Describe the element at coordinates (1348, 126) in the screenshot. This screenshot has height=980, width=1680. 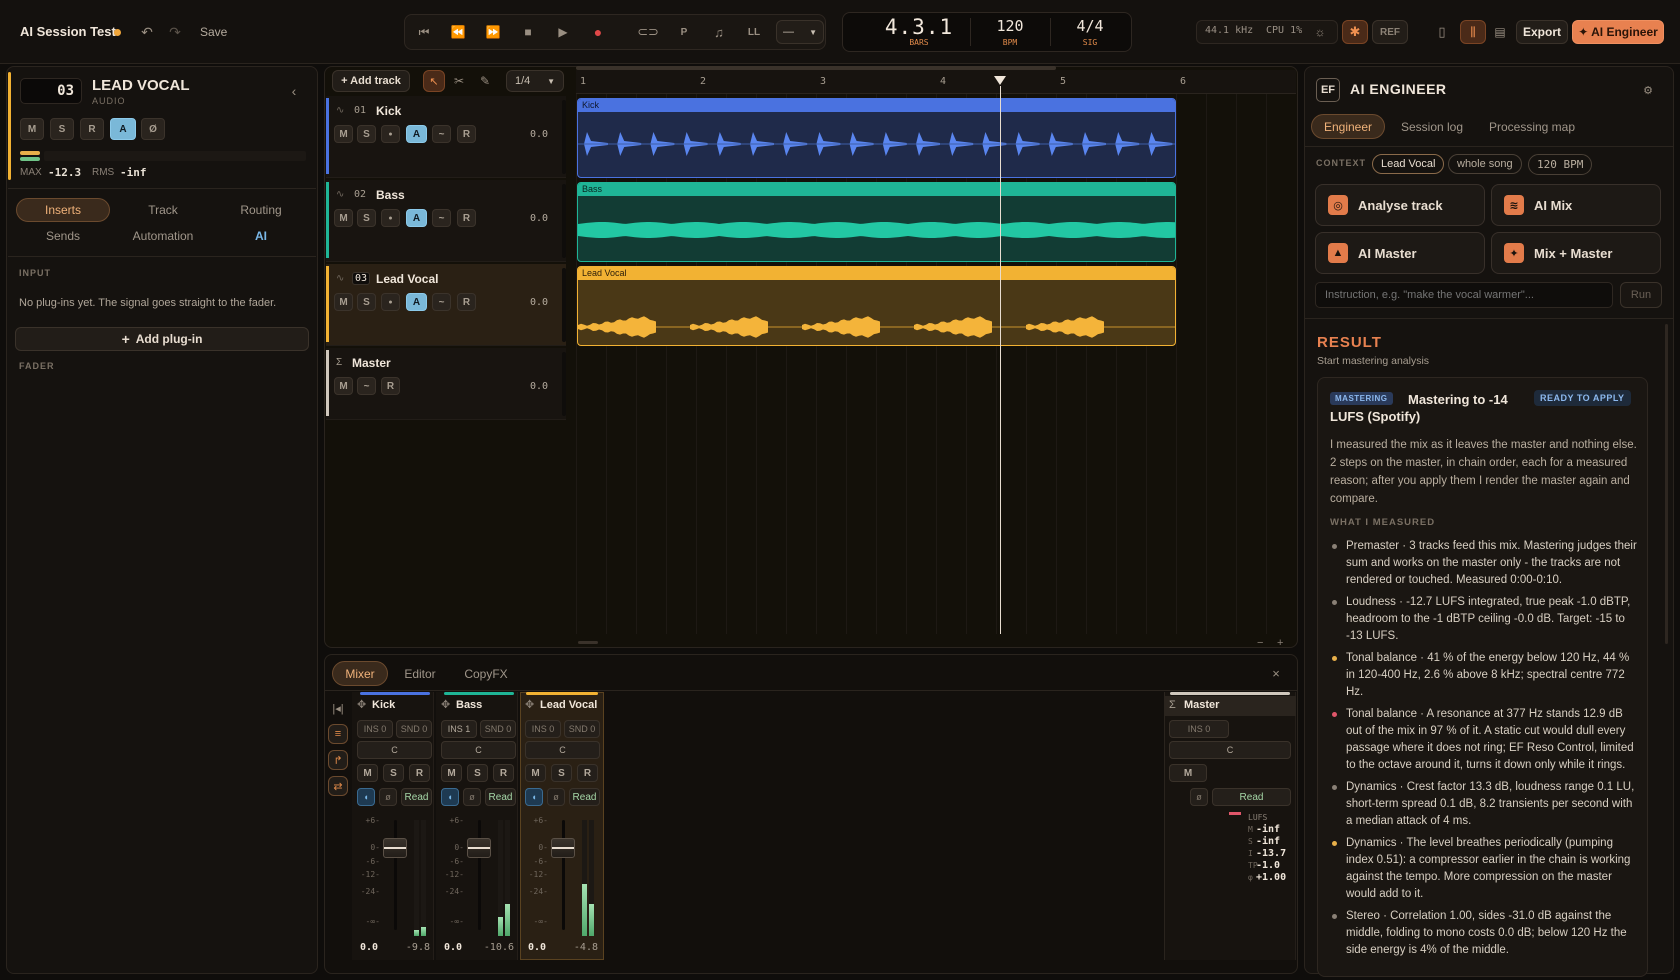
I see `tab-engineer: Engineer` at that location.